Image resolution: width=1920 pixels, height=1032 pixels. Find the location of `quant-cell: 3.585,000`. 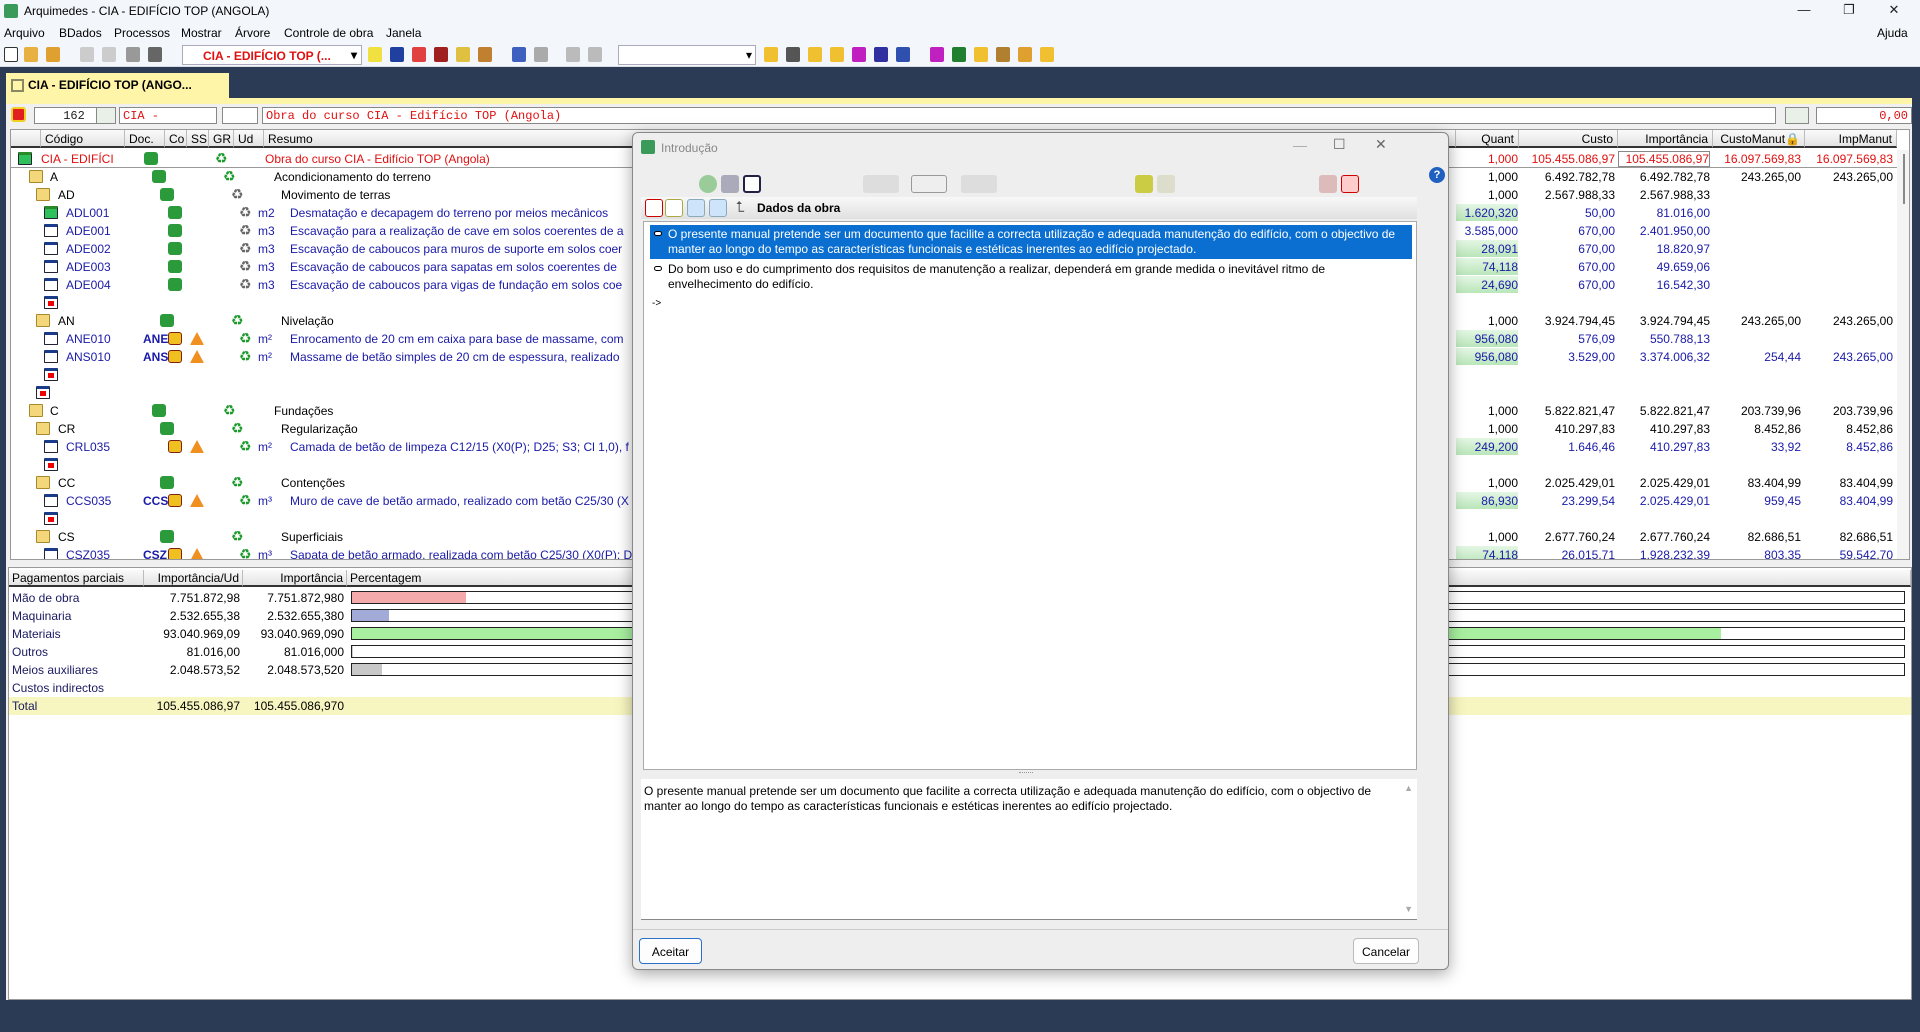

quant-cell: 3.585,000 is located at coordinates (1487, 231).